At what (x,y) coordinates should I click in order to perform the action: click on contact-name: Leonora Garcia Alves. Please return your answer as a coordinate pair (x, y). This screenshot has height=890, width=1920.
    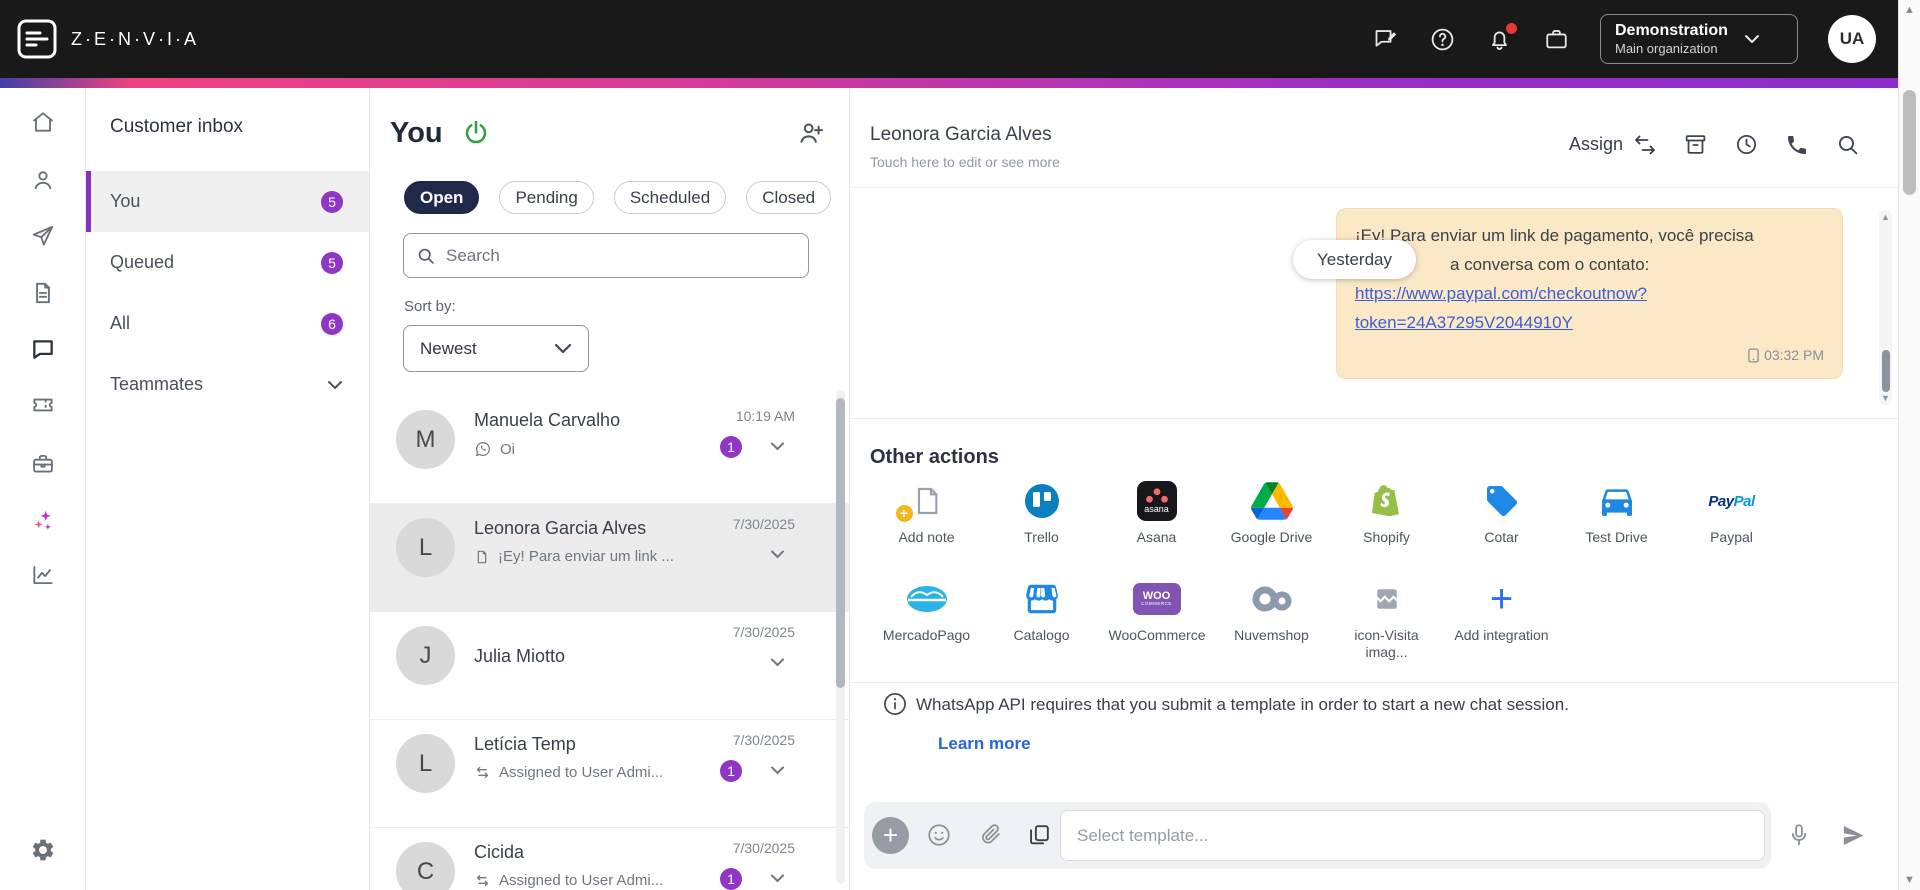
    Looking at the image, I should click on (560, 528).